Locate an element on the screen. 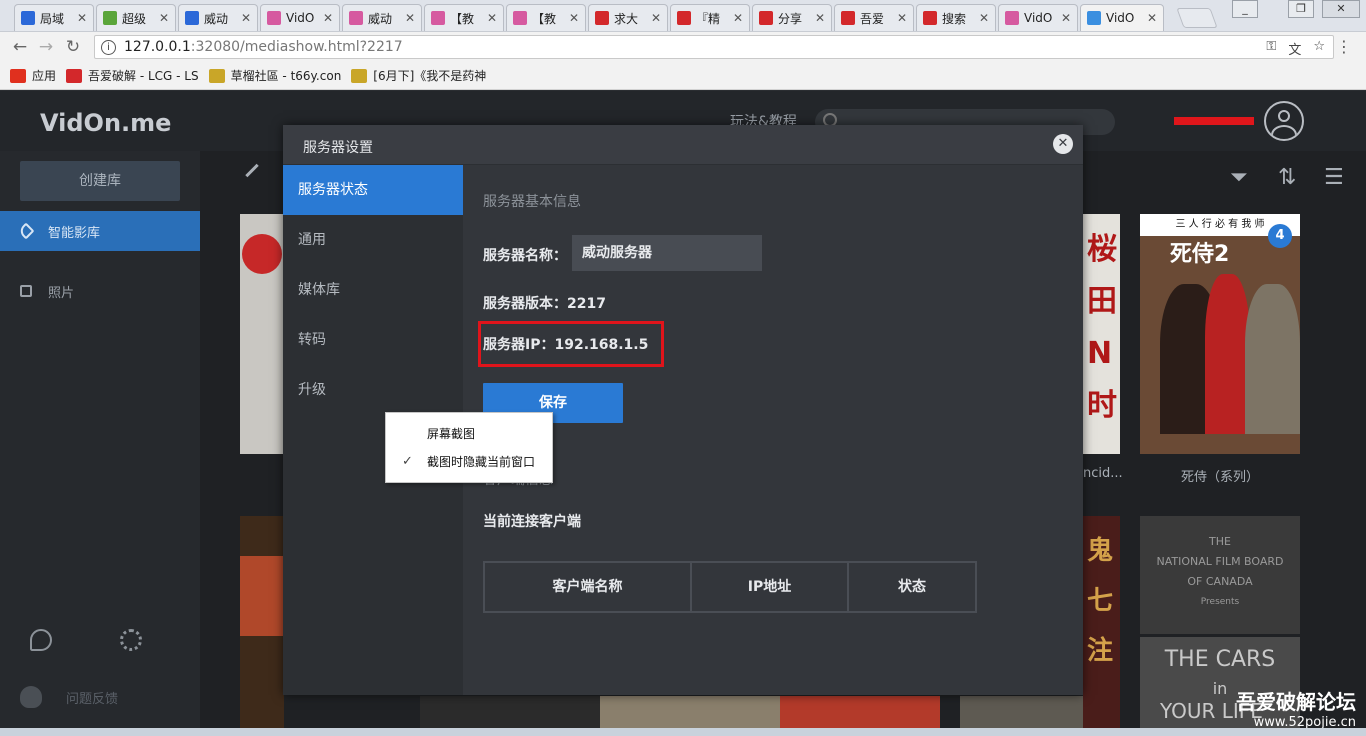 The height and width of the screenshot is (736, 1366). forward-icon: → is located at coordinates (46, 47).